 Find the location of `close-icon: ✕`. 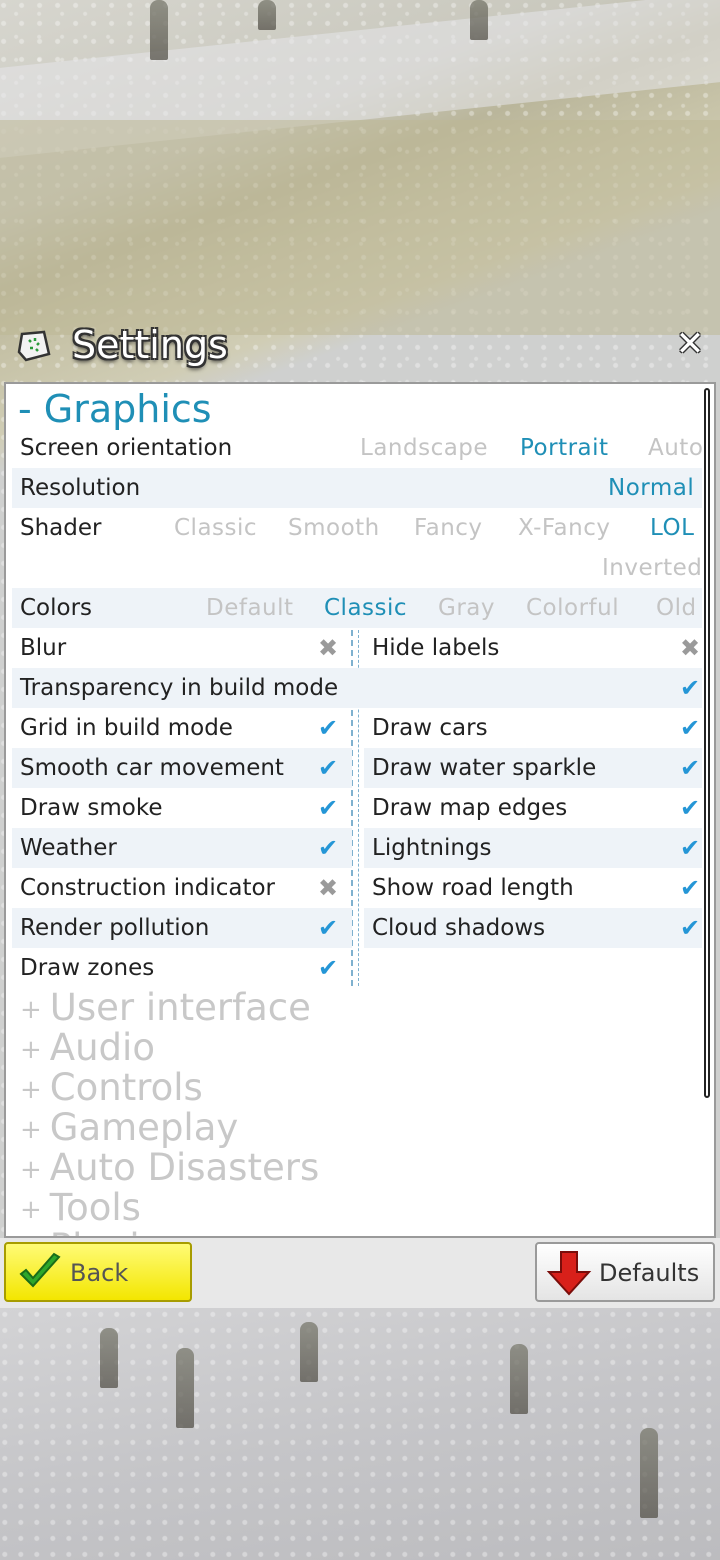

close-icon: ✕ is located at coordinates (690, 344).